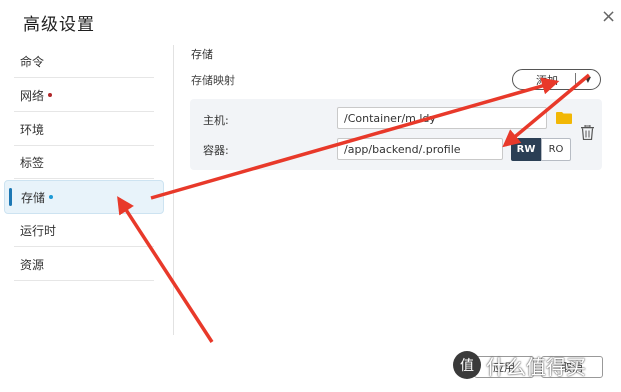 The width and height of the screenshot is (621, 392). I want to click on sidebar-item-label: 资源, so click(32, 264).